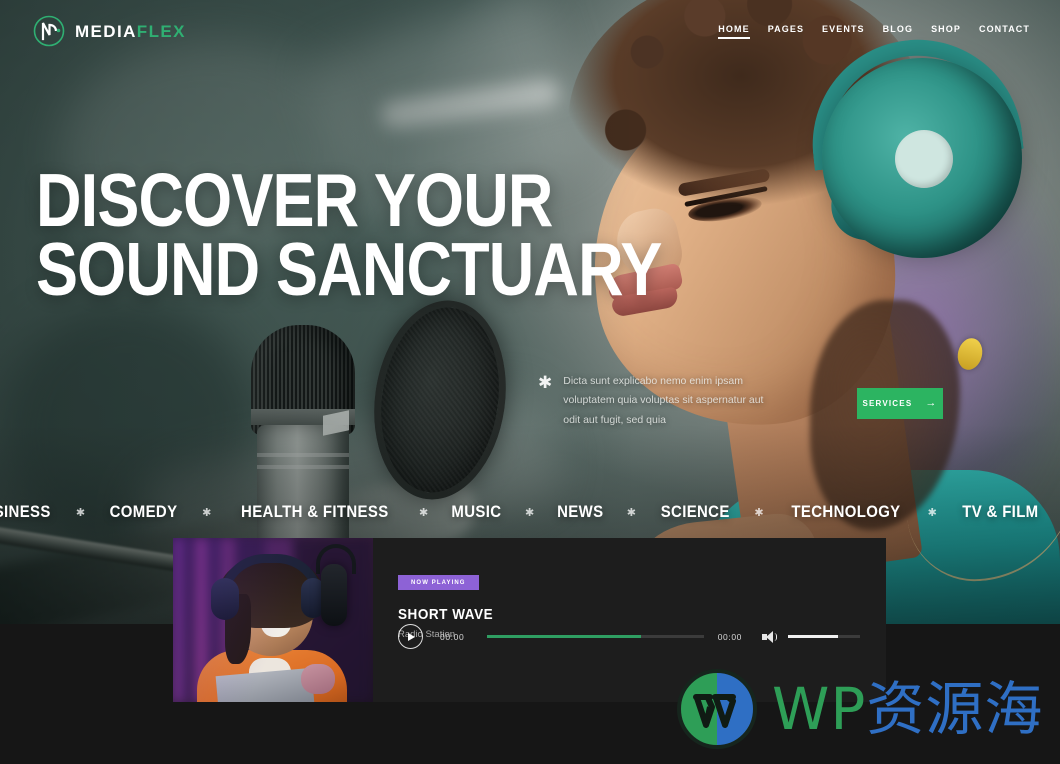 This screenshot has width=1060, height=764. I want to click on player-controls: 00:00 00:00, so click(629, 636).